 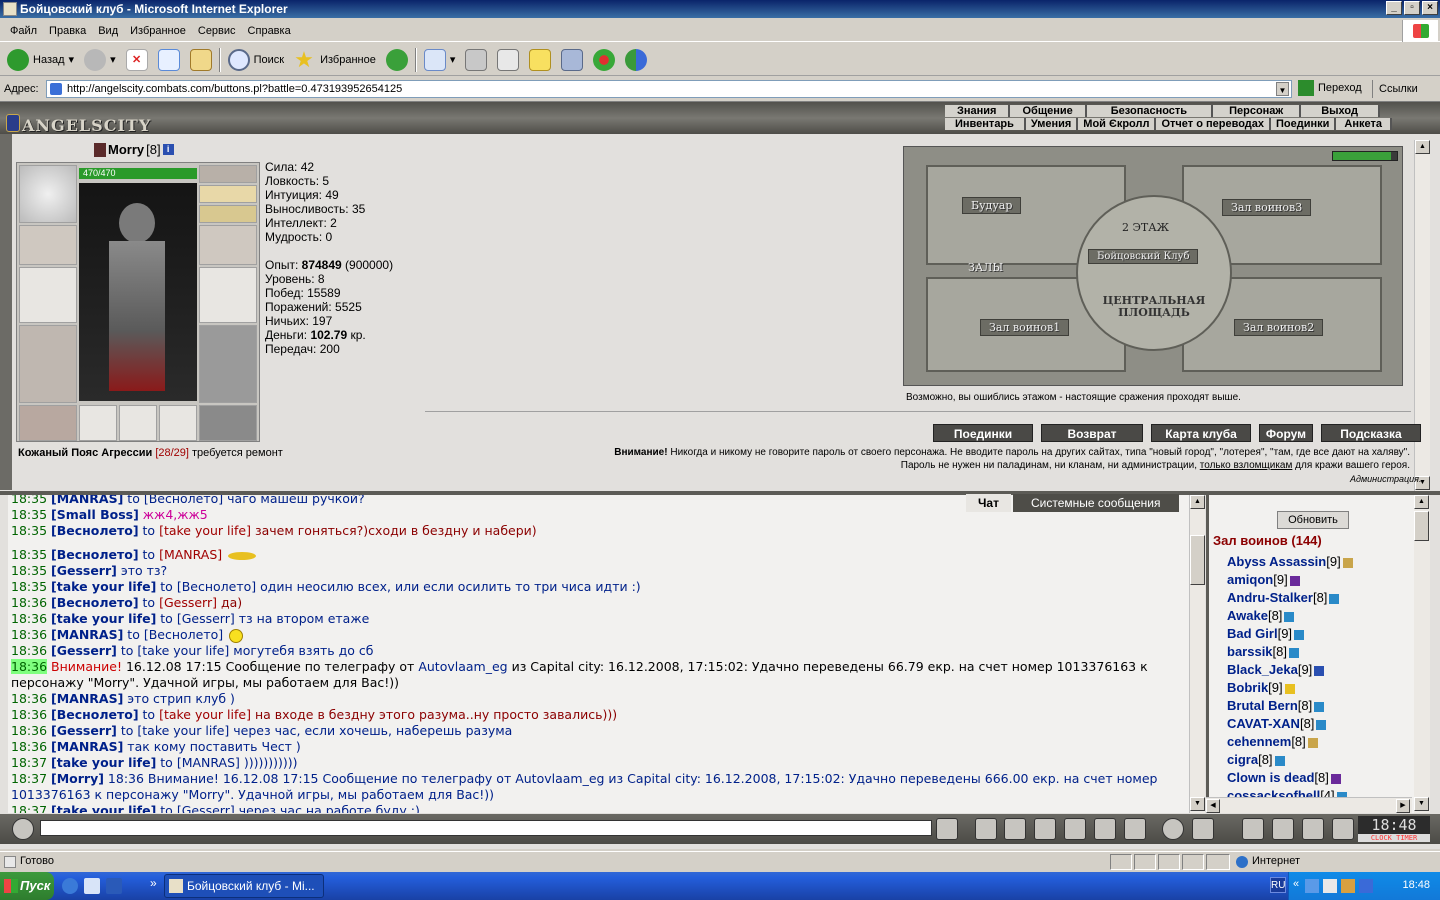 I want to click on address-dropdown-button: ▼, so click(x=1282, y=89).